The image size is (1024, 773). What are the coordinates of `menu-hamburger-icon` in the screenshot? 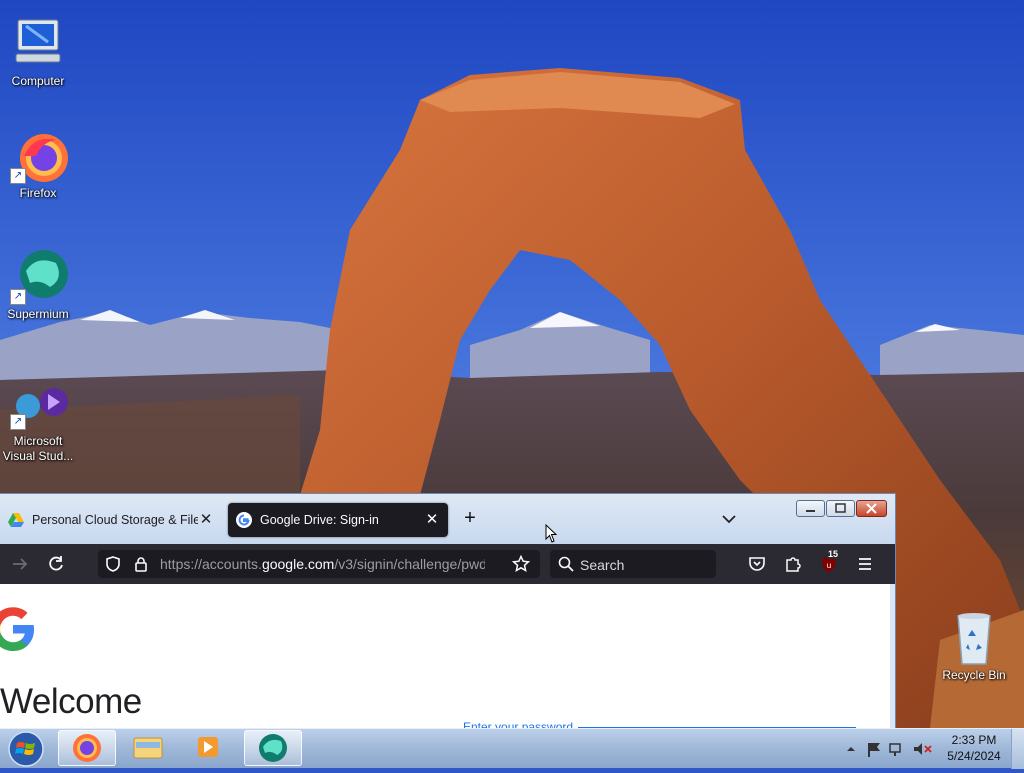 It's located at (865, 564).